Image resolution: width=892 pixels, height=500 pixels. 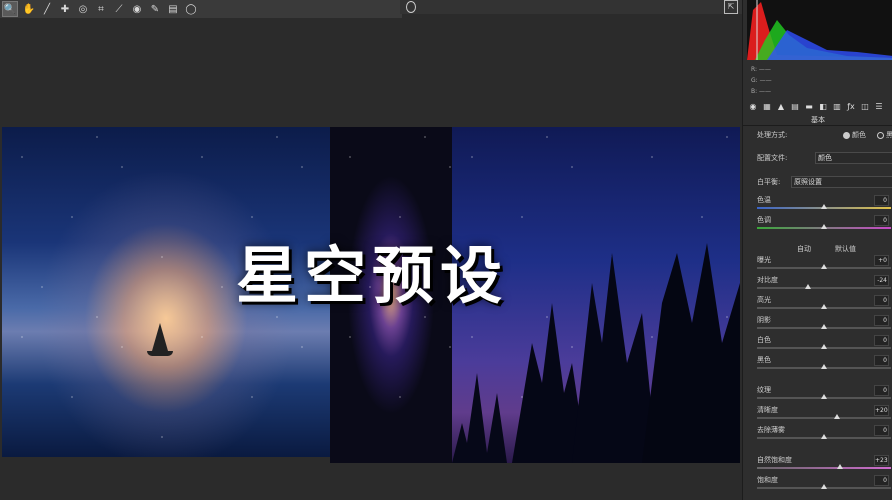 What do you see at coordinates (761, 91) in the screenshot?
I see `b-value: B: ——` at bounding box center [761, 91].